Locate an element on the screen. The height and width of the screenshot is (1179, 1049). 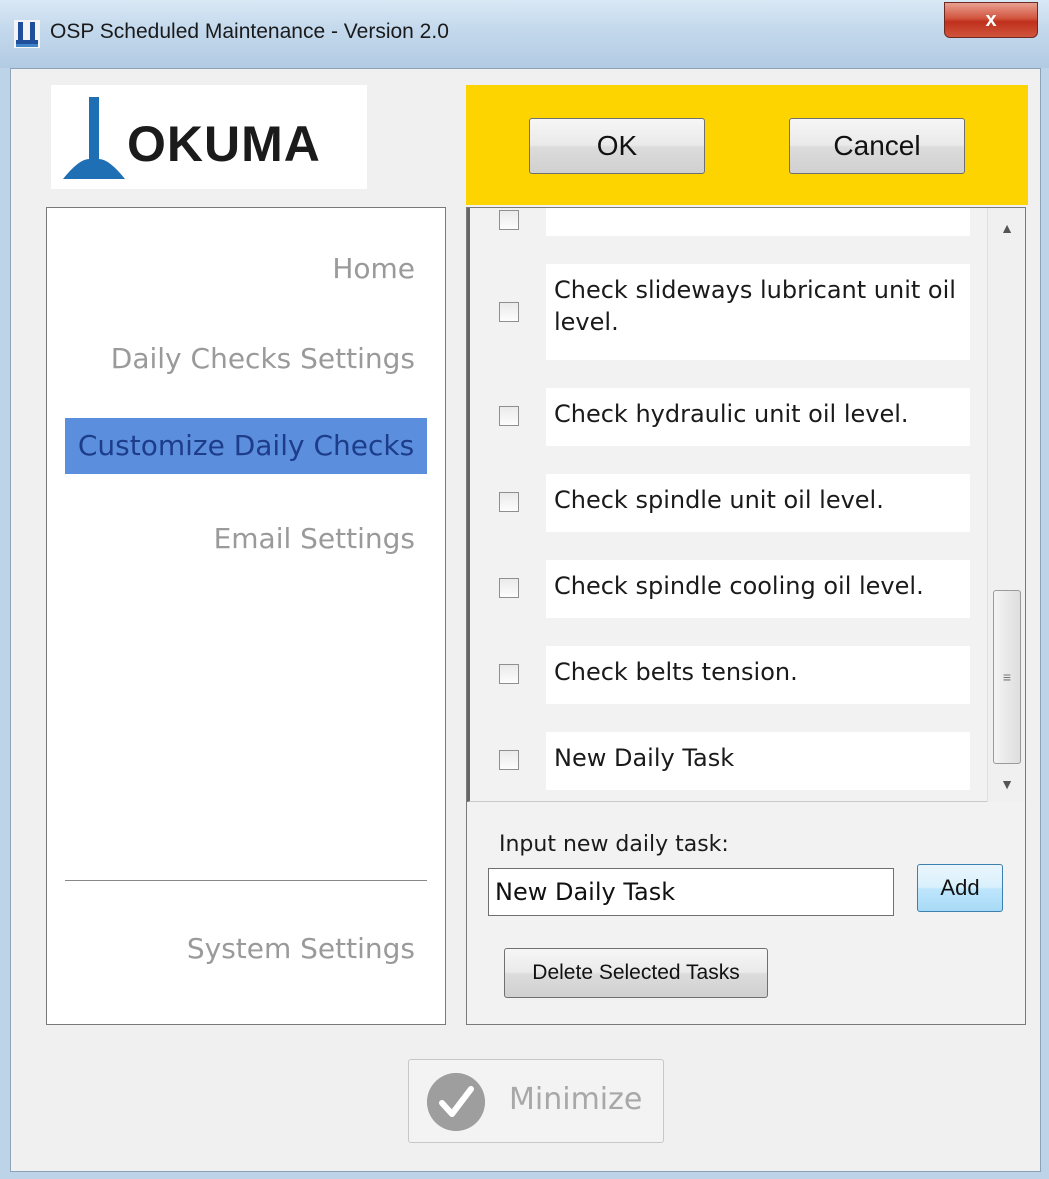
task-label: Check spindle cooling oil level. is located at coordinates (758, 589).